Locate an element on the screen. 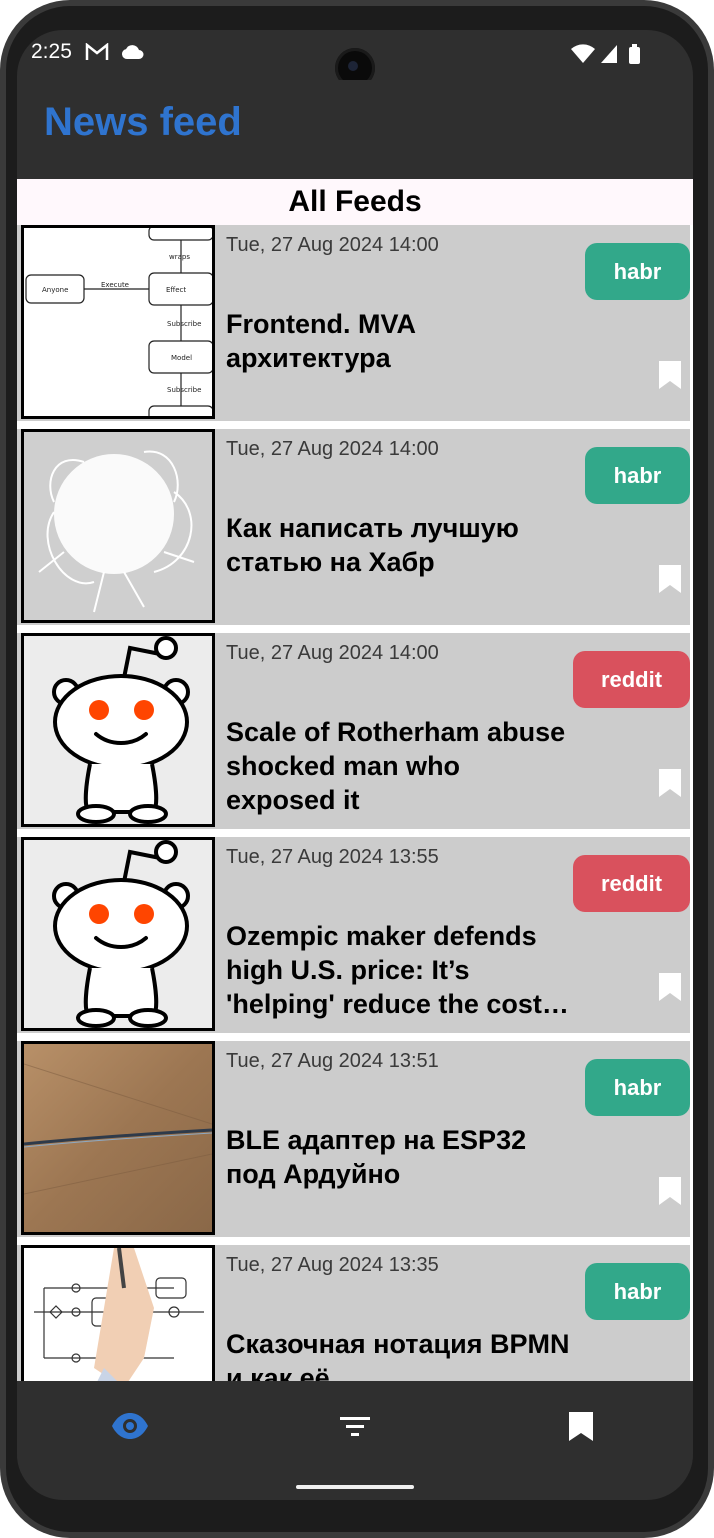  status-time: 2:25 is located at coordinates (51, 51).